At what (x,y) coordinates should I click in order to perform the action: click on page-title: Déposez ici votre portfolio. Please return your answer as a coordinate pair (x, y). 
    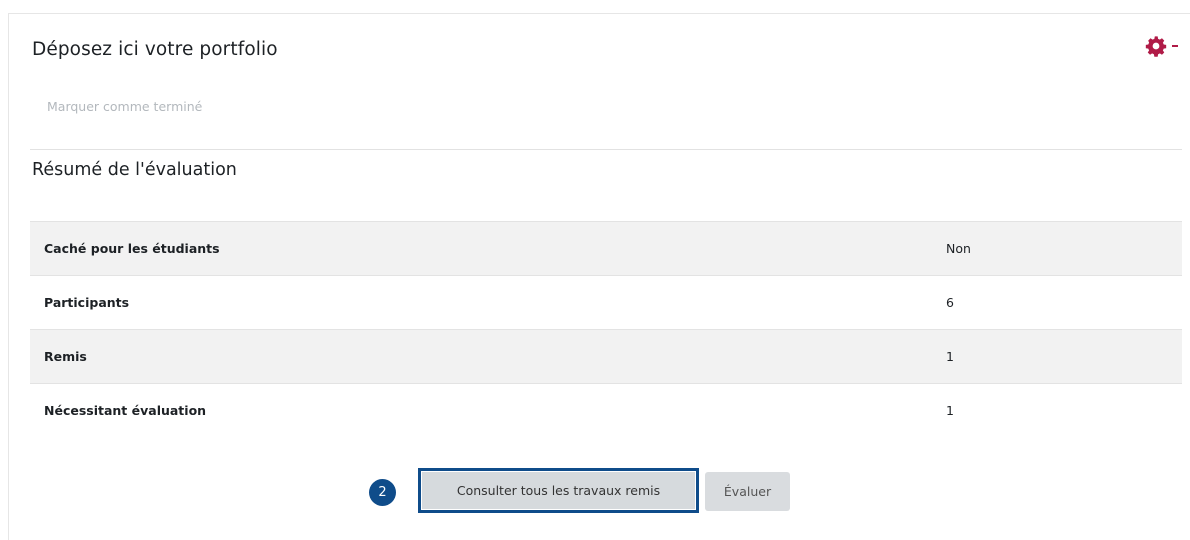
    Looking at the image, I should click on (155, 49).